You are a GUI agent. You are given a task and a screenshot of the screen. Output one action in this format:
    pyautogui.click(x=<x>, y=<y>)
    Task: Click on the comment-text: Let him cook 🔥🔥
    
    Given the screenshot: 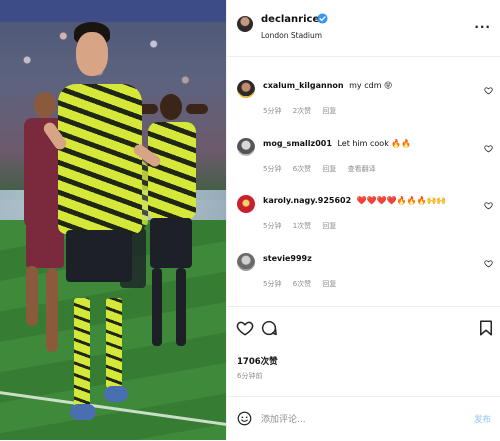 What is the action you would take?
    pyautogui.click(x=374, y=143)
    